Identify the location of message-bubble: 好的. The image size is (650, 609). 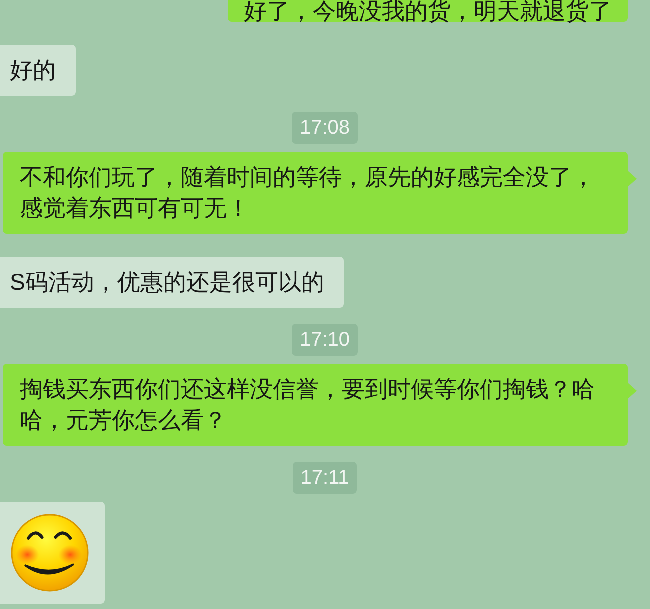
(38, 70).